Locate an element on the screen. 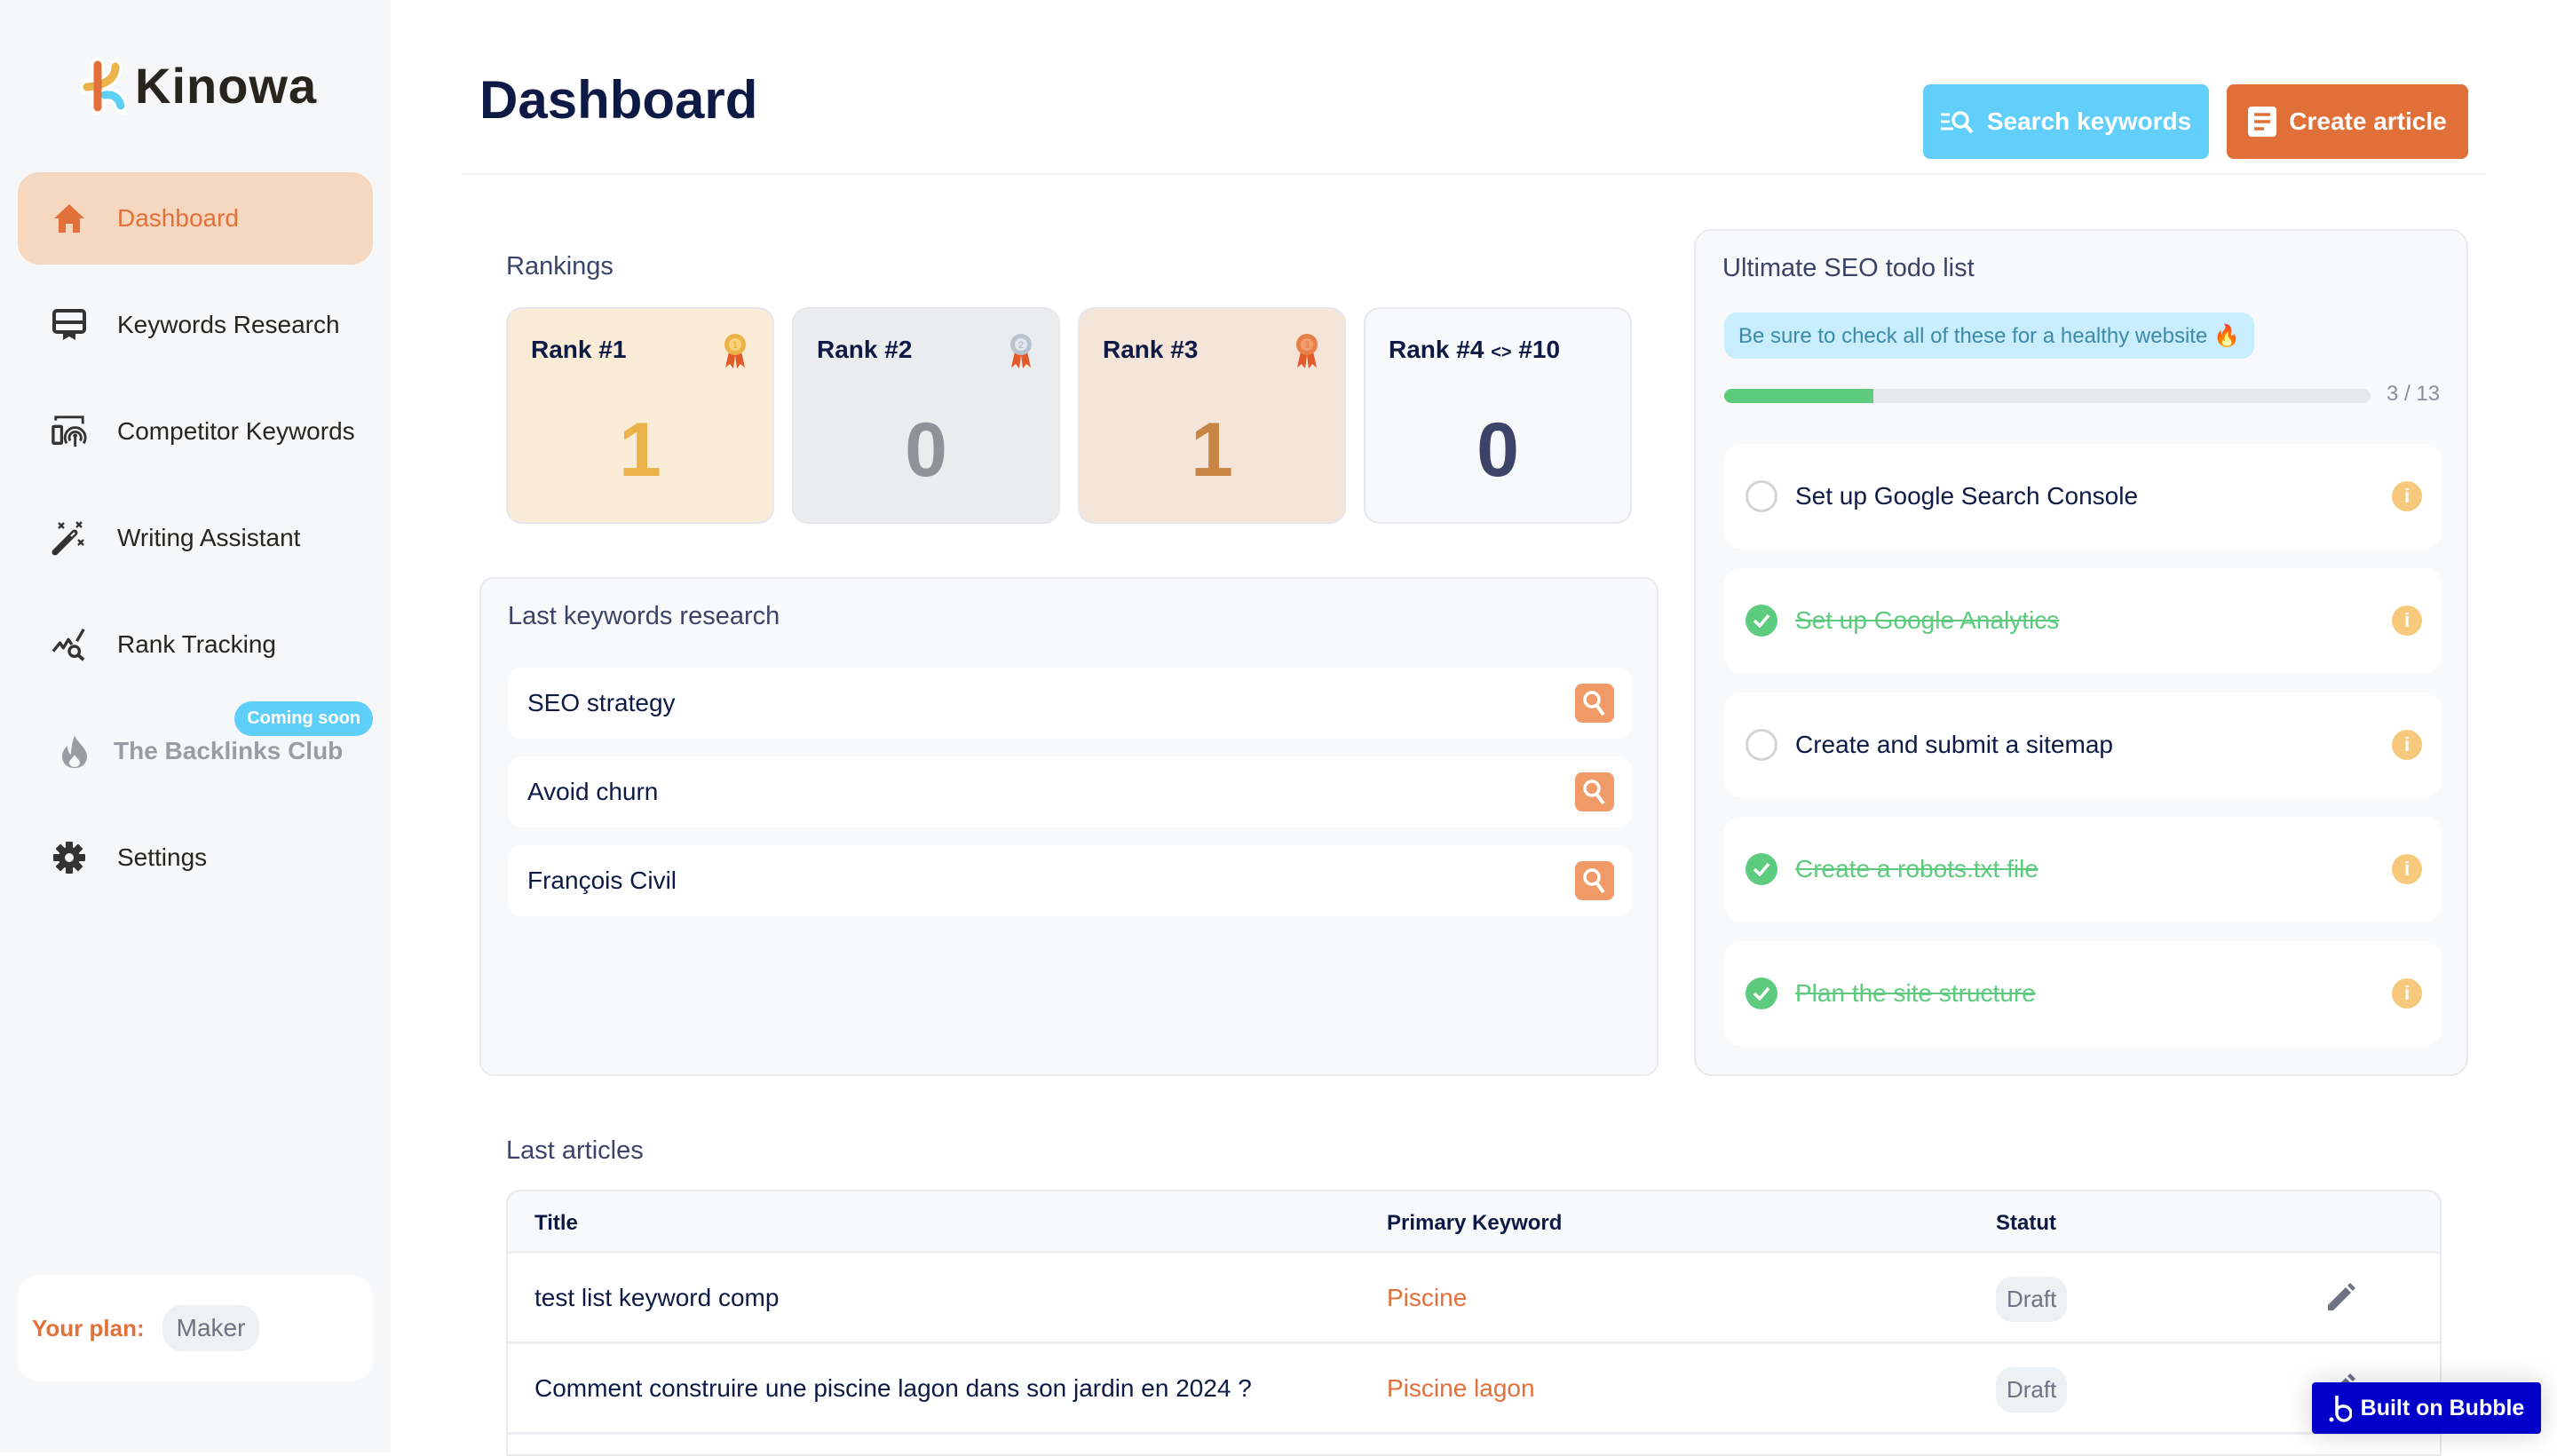 Image resolution: width=2557 pixels, height=1456 pixels. rankings-title: Rankings is located at coordinates (560, 266).